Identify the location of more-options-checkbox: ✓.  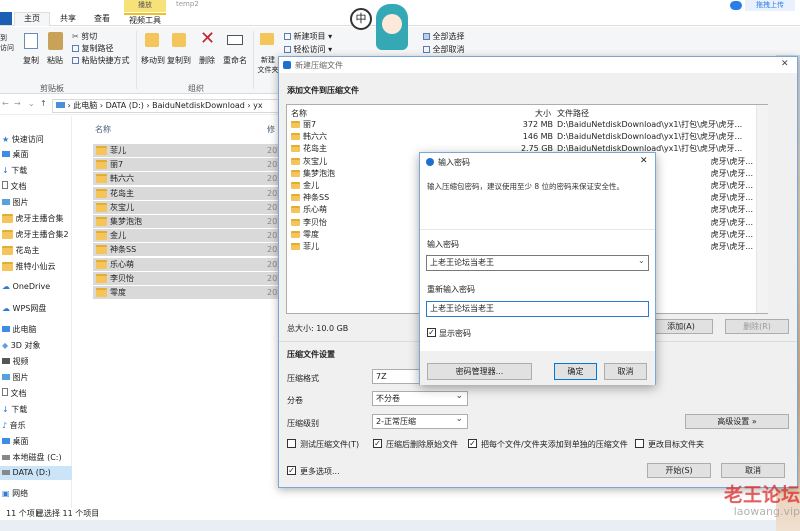
(291, 470).